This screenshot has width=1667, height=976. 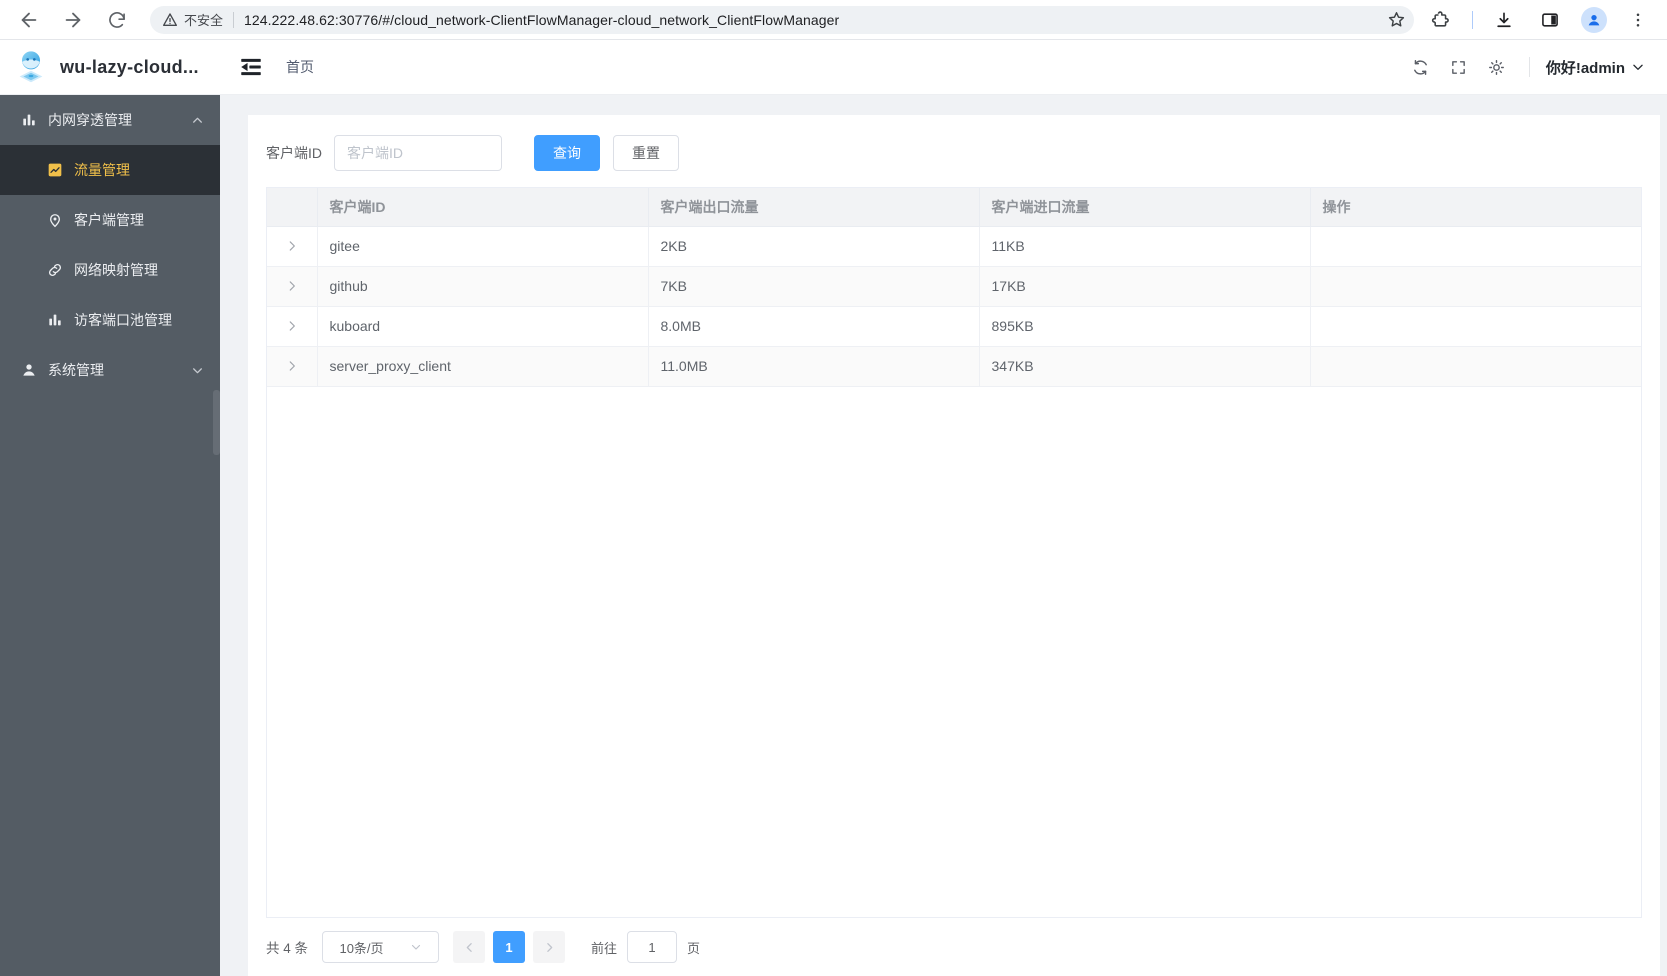 I want to click on download-icon, so click(x=1504, y=20).